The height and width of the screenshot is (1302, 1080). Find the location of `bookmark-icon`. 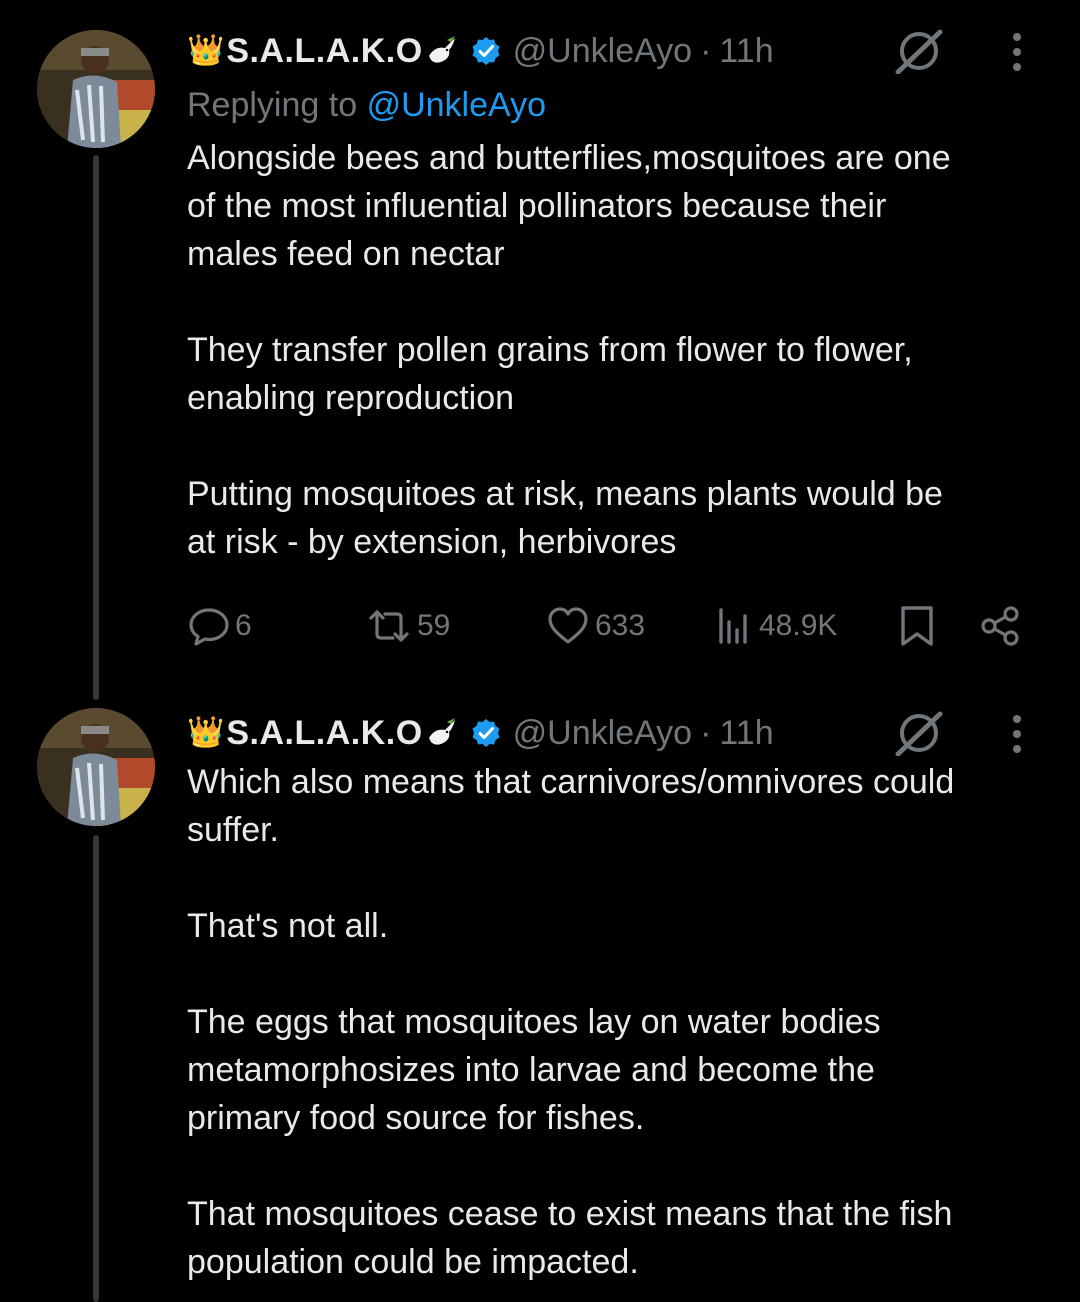

bookmark-icon is located at coordinates (917, 626).